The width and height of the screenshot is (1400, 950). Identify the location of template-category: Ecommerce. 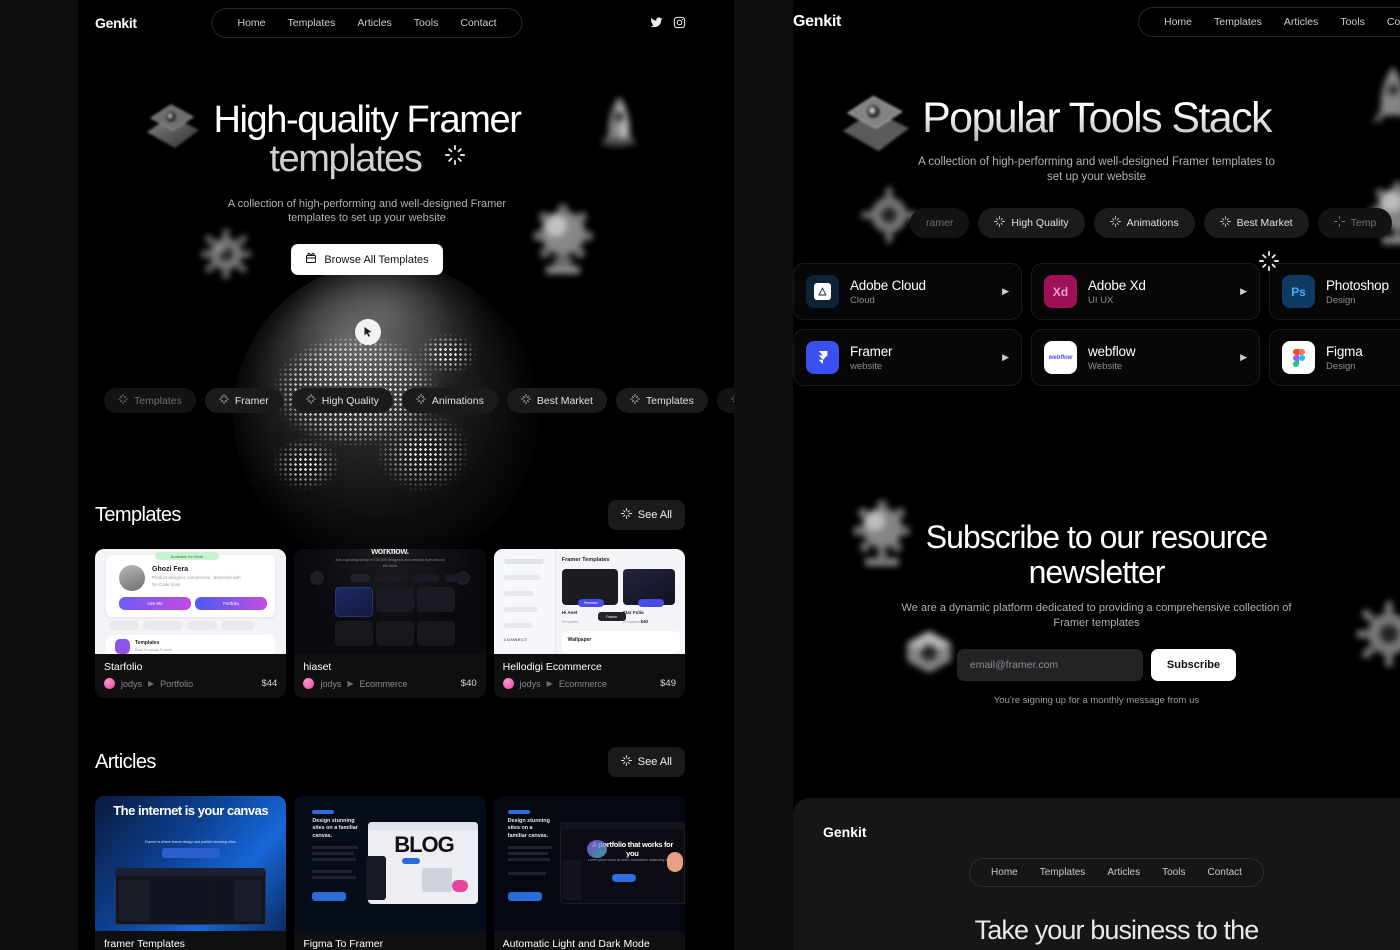
(582, 683).